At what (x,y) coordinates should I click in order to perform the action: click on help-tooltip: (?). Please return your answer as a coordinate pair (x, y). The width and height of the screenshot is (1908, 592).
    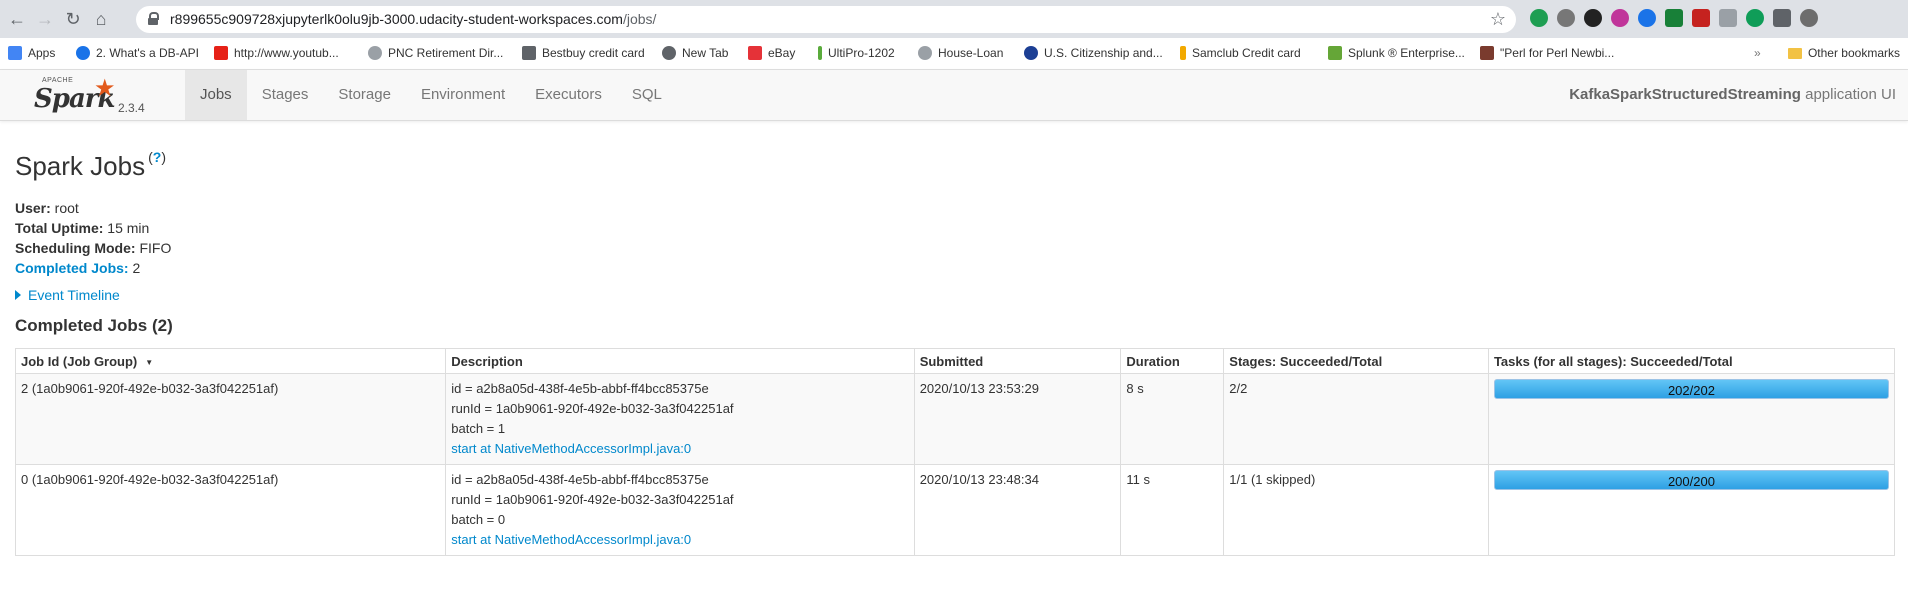
    Looking at the image, I should click on (157, 157).